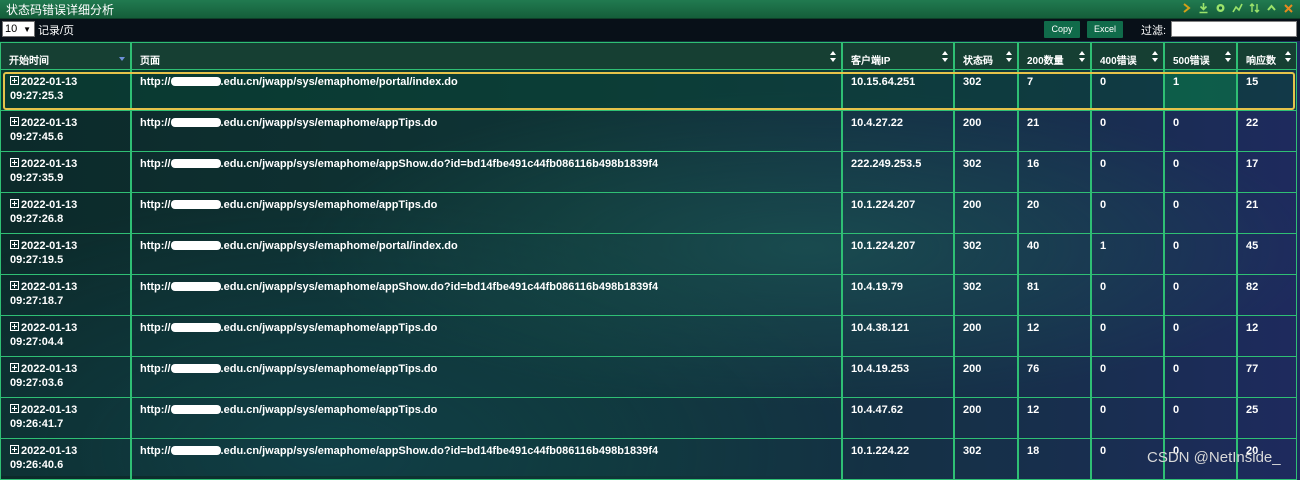  What do you see at coordinates (65, 90) in the screenshot?
I see `cell-start-time: 2022-01-13 09:27:25.3` at bounding box center [65, 90].